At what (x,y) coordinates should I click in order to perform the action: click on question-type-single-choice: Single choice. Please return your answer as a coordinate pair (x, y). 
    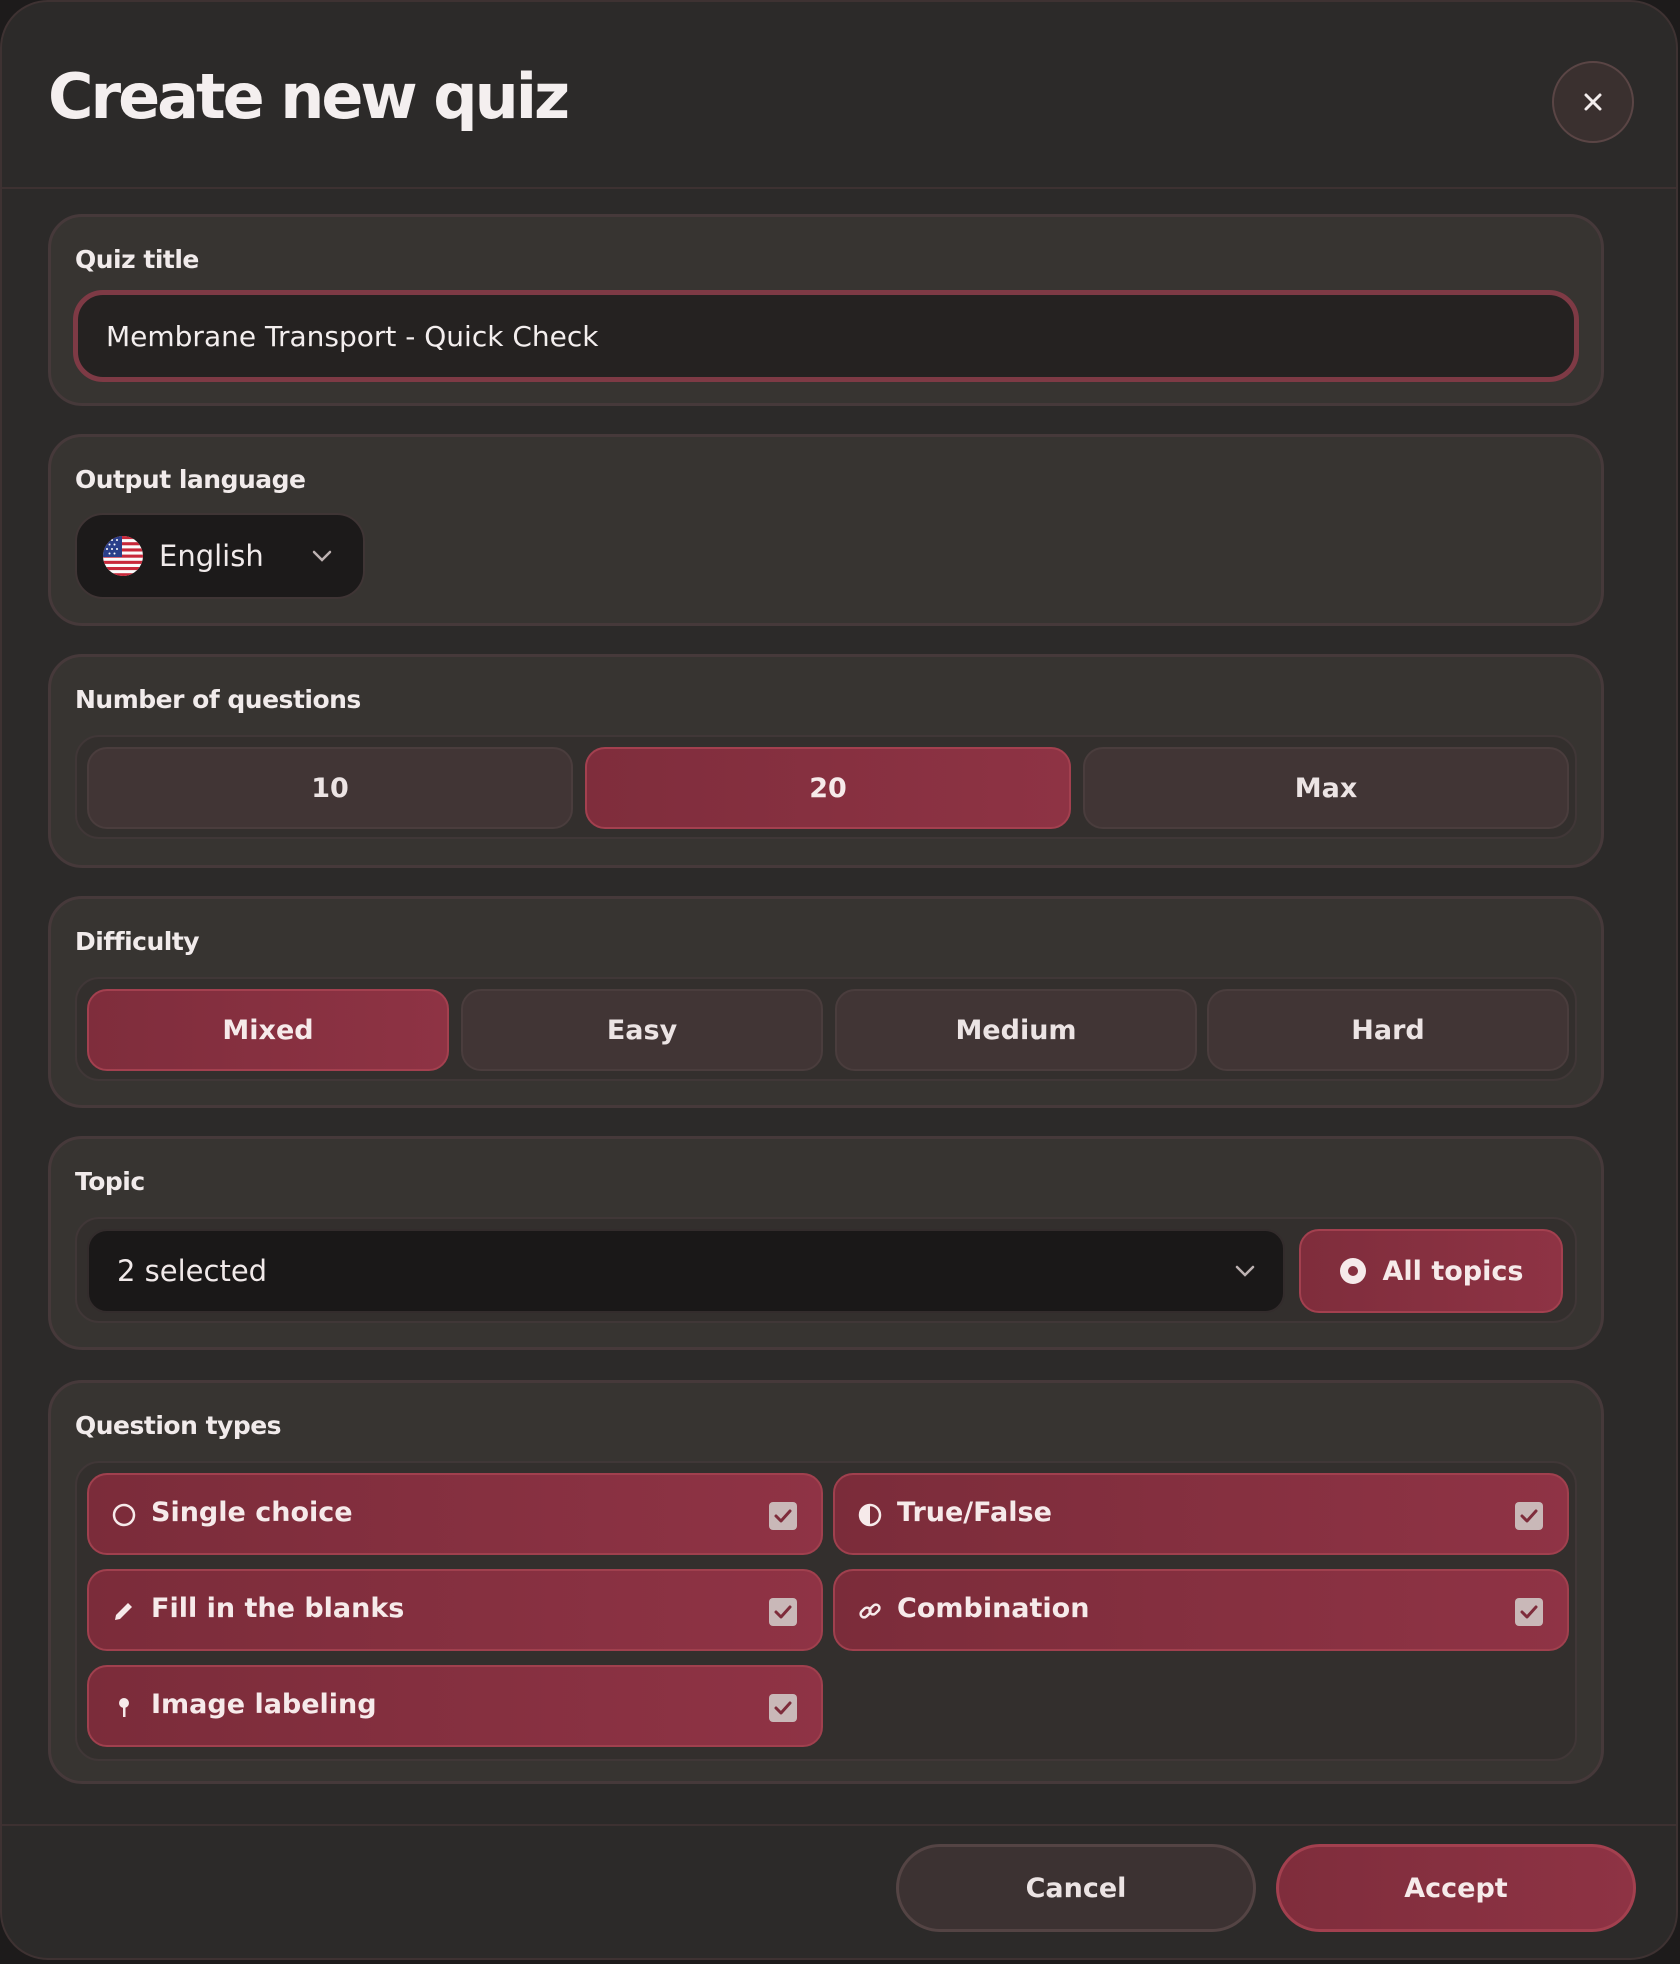
    Looking at the image, I should click on (455, 1514).